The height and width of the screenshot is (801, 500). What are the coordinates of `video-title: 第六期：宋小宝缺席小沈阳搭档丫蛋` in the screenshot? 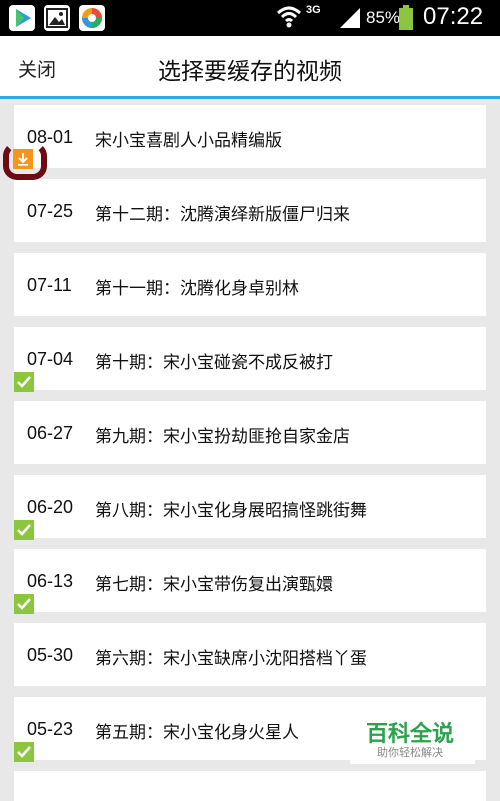 It's located at (231, 659).